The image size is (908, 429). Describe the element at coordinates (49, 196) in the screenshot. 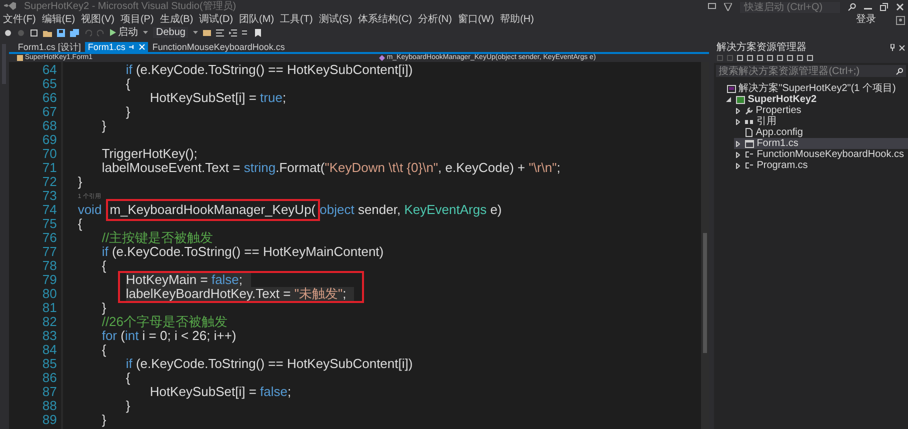

I see `line-number: 73` at that location.